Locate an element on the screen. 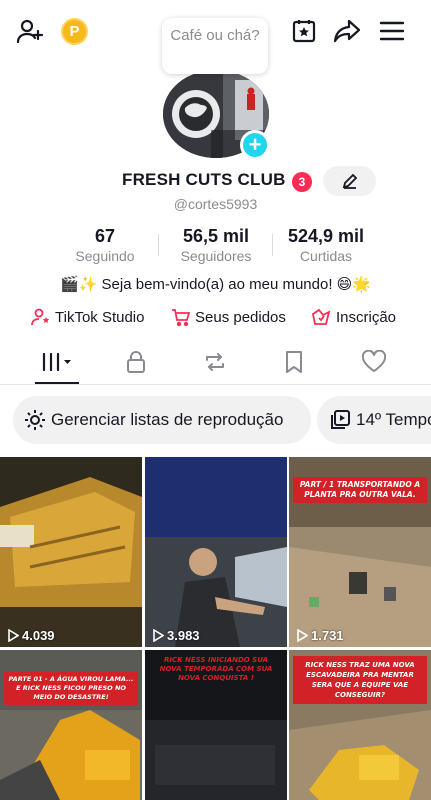  stat-likes: 524,9 mil Curtidas is located at coordinates (326, 245).